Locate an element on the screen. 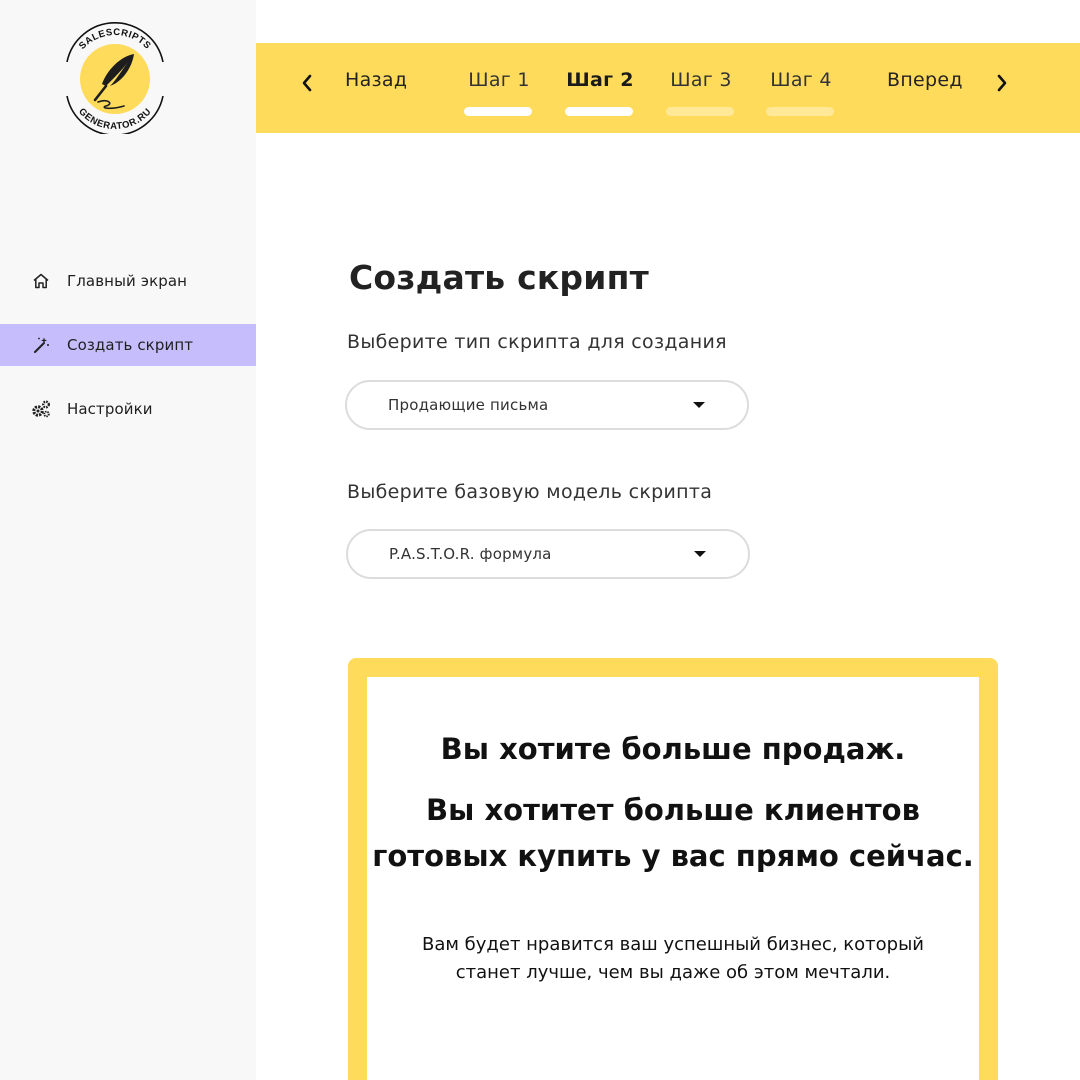 The image size is (1080, 1080). home-icon is located at coordinates (41, 281).